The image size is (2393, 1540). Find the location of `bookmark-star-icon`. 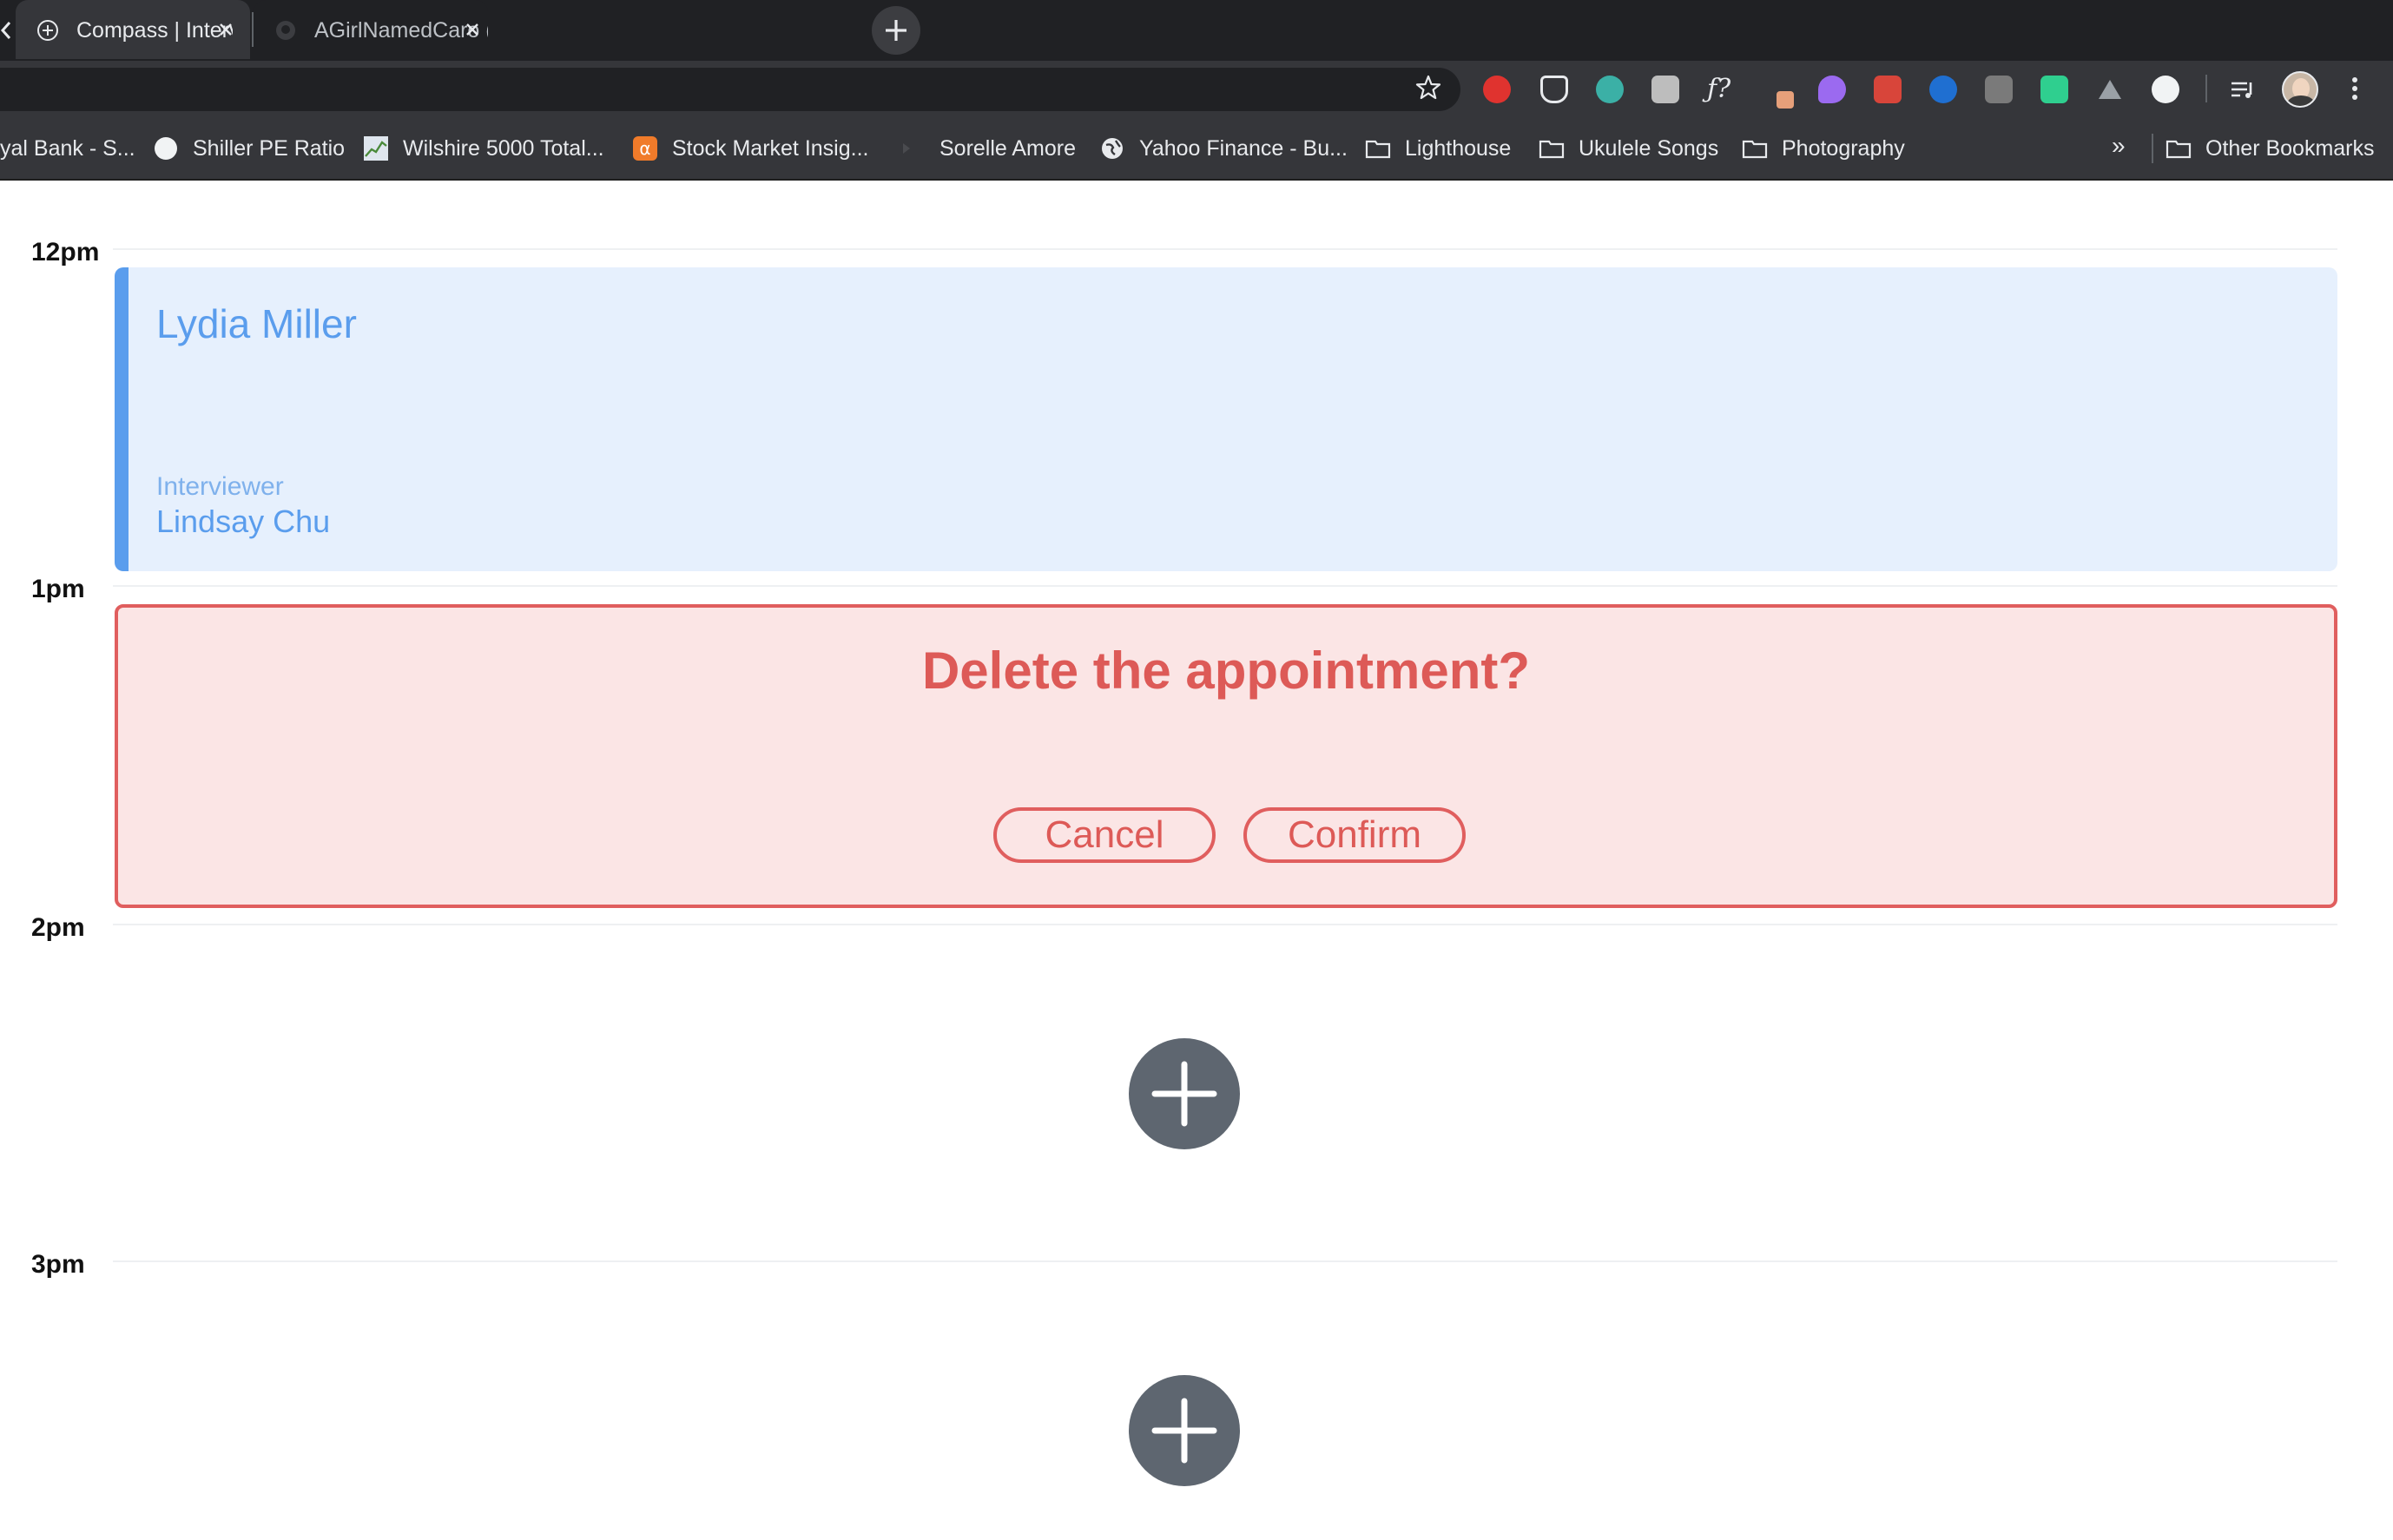

bookmark-star-icon is located at coordinates (1428, 88).